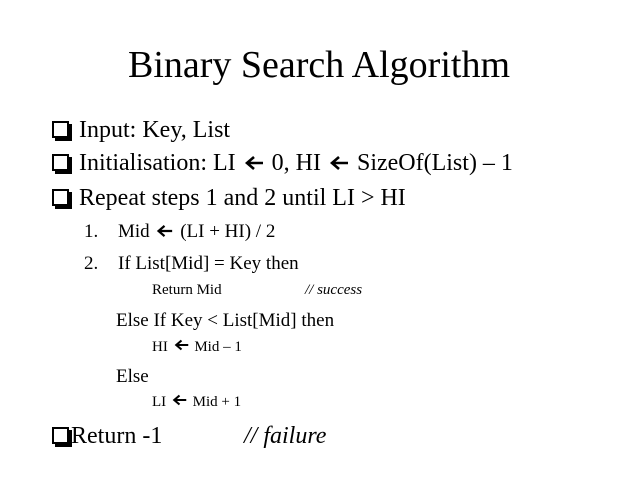  I want to click on step-1-number: 1., so click(91, 231).